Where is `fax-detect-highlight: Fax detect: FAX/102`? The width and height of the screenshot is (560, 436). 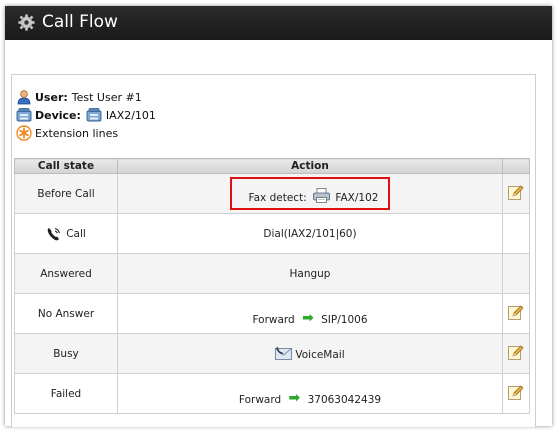 fax-detect-highlight: Fax detect: FAX/102 is located at coordinates (310, 193).